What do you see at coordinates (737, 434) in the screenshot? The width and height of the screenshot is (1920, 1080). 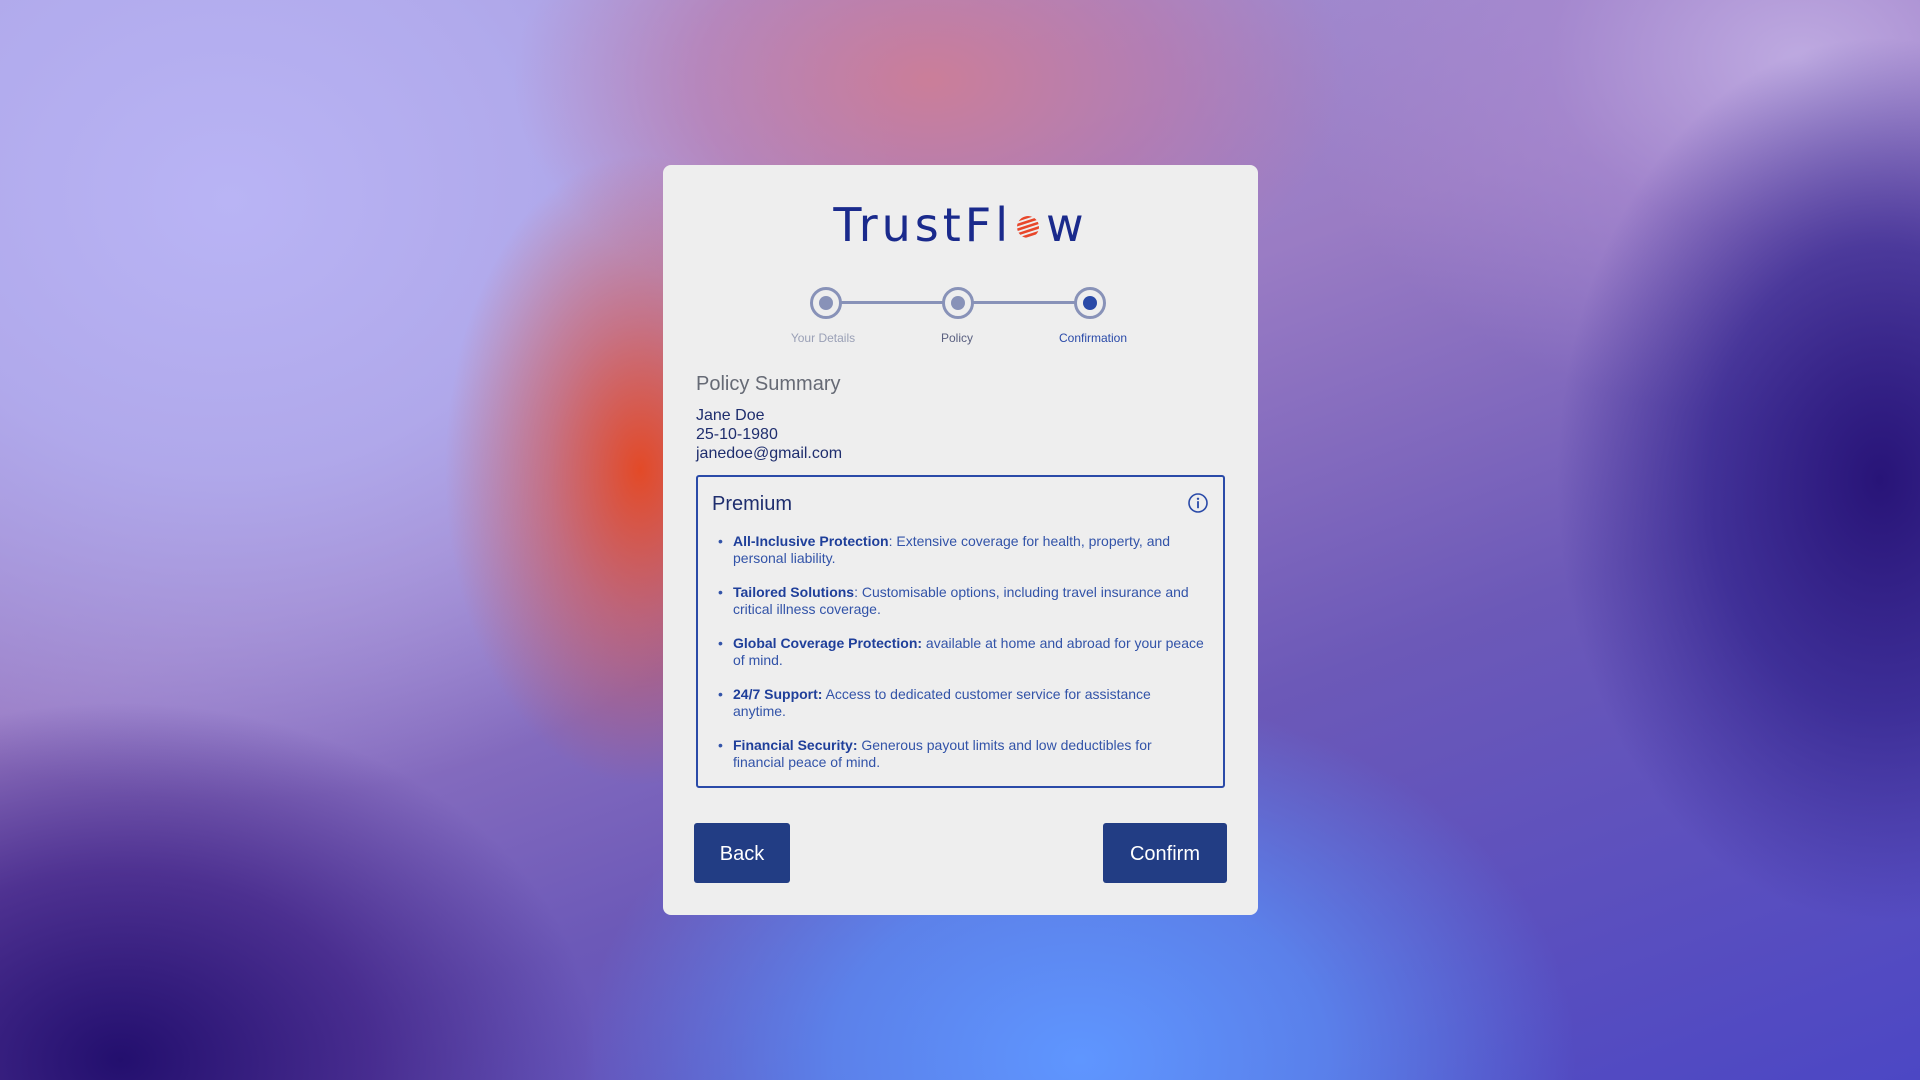 I see `customer-dob: 25-10-1980` at bounding box center [737, 434].